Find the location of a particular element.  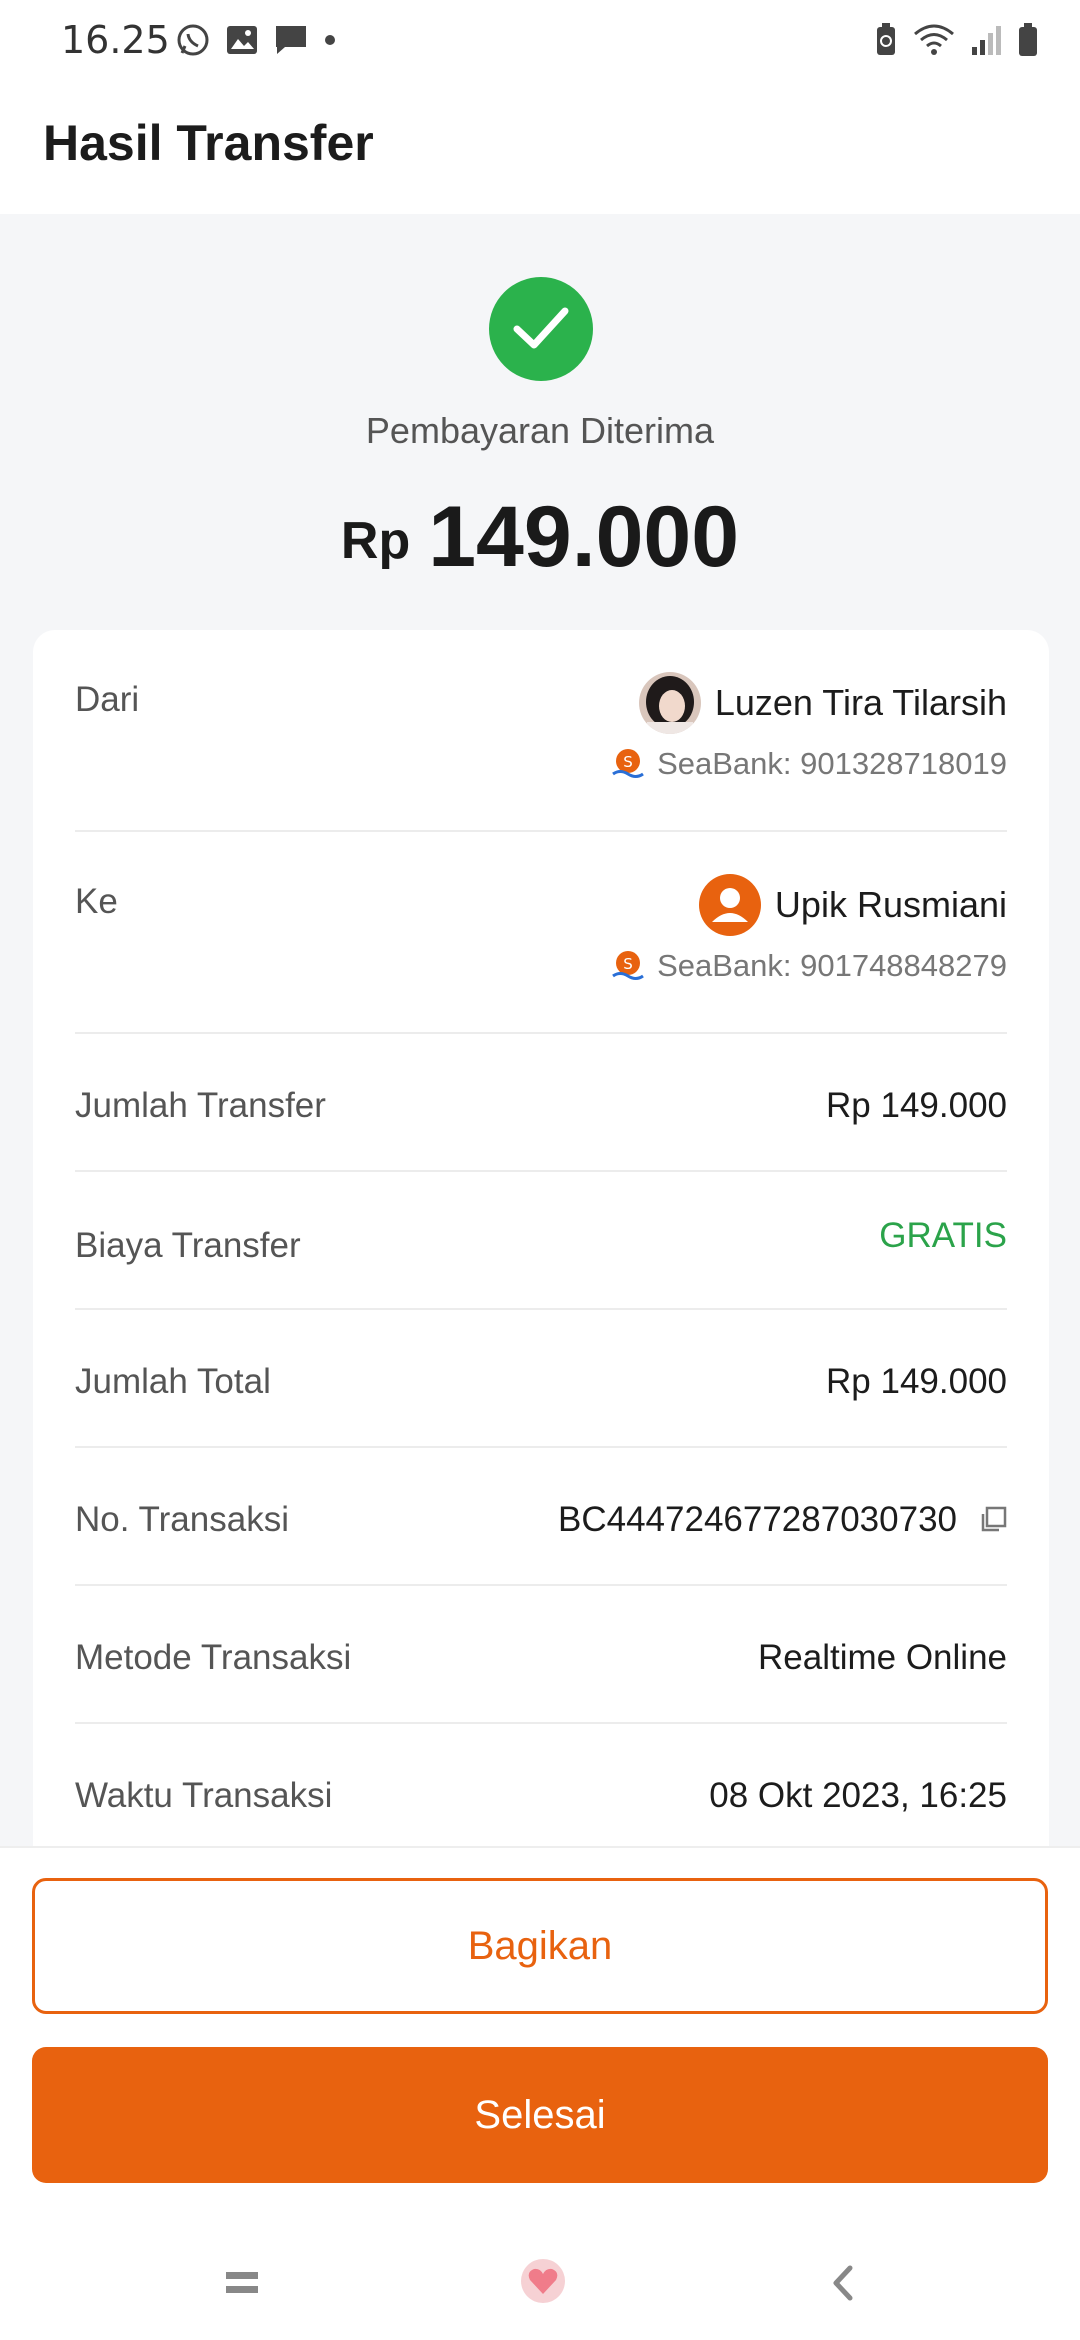

to-name: Upik Rusmiani is located at coordinates (852, 905).